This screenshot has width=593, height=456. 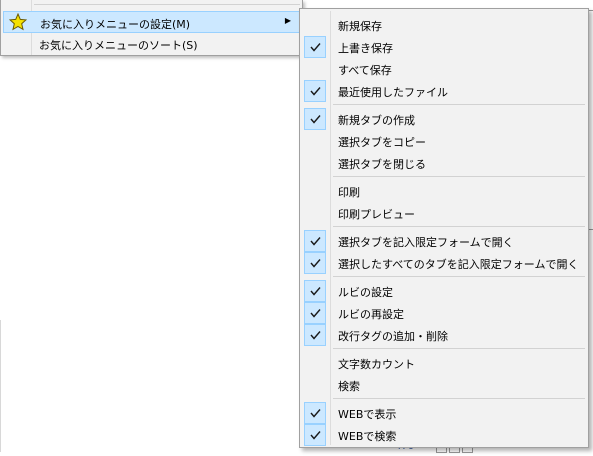 I want to click on submenu-item-label: 文字数カウント, so click(x=376, y=364).